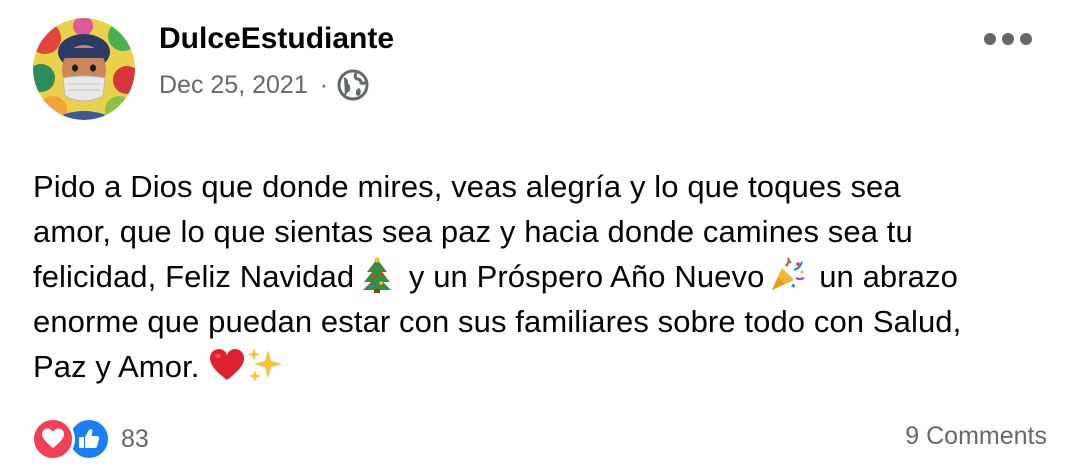 Image resolution: width=1080 pixels, height=475 pixels. I want to click on christmas-tree-emoji, so click(377, 275).